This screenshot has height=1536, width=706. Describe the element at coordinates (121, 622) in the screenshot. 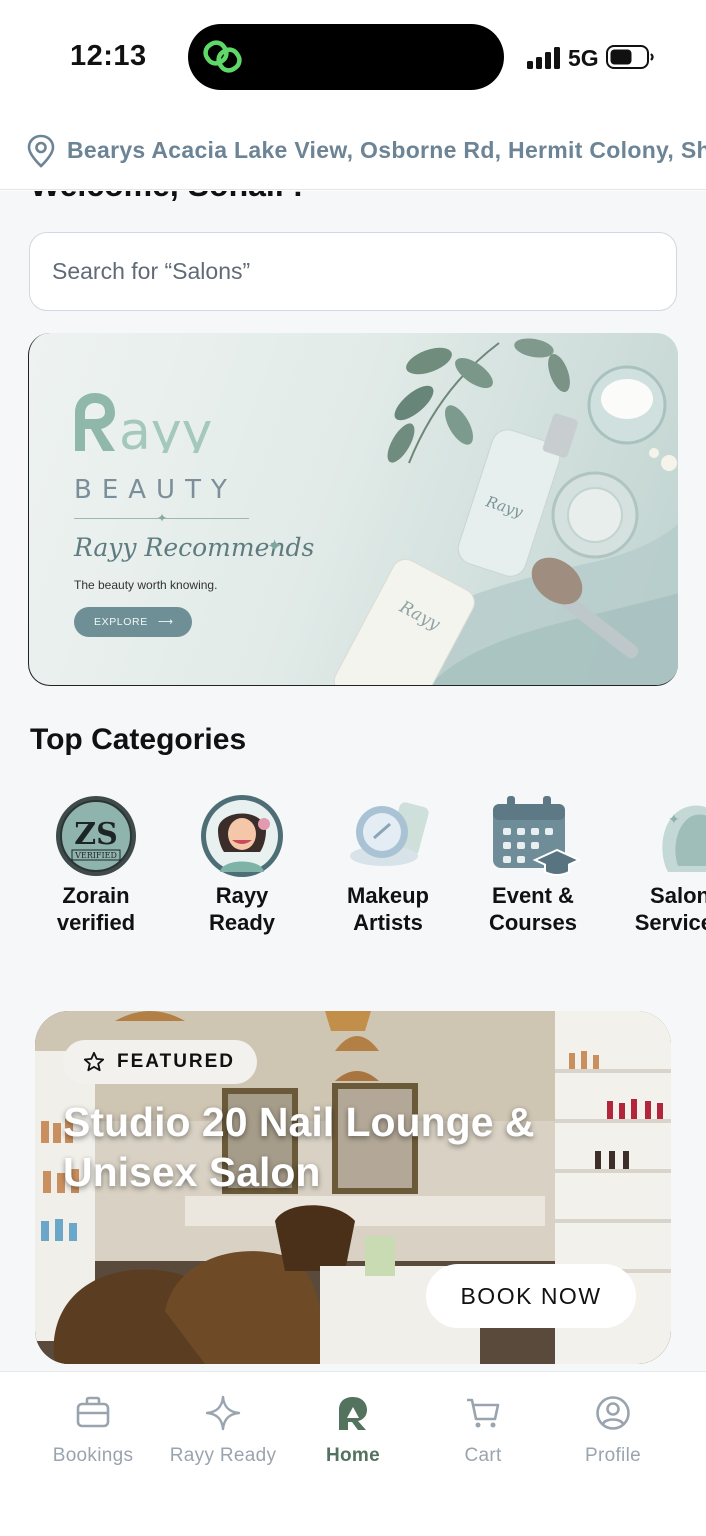

I see `explore-label: EXPLORE` at that location.